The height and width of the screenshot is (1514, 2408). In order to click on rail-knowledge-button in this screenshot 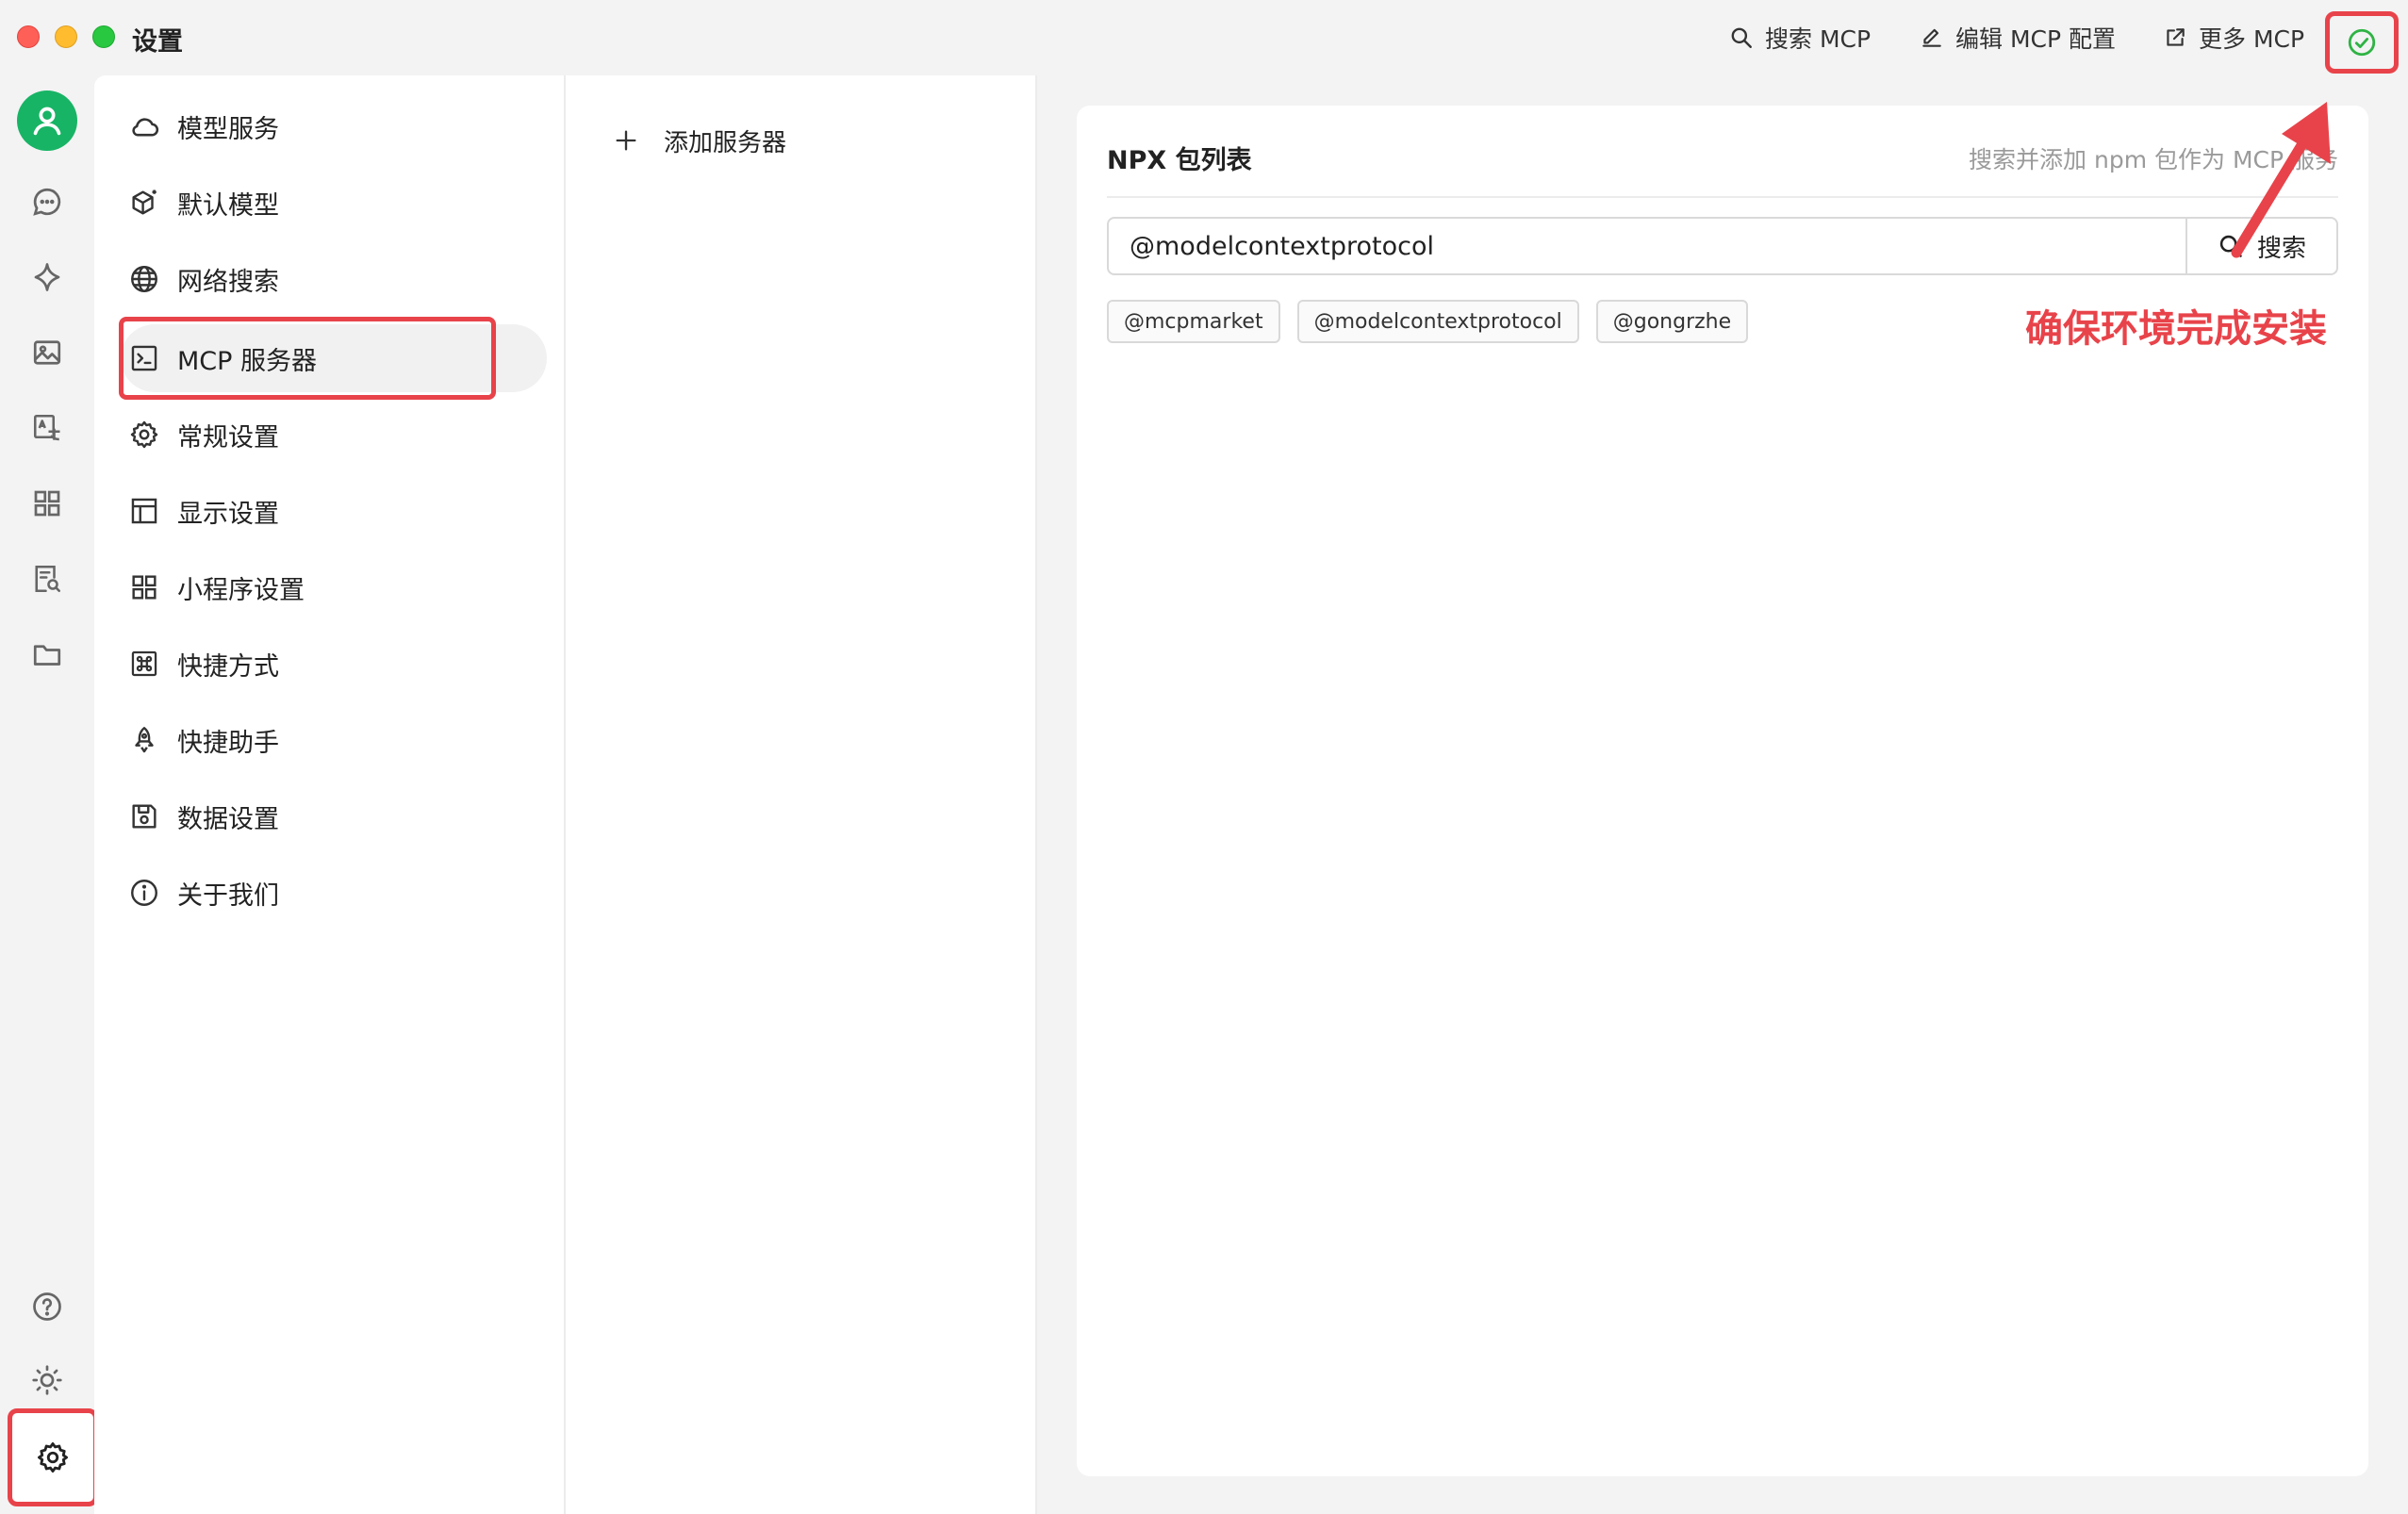, I will do `click(47, 579)`.